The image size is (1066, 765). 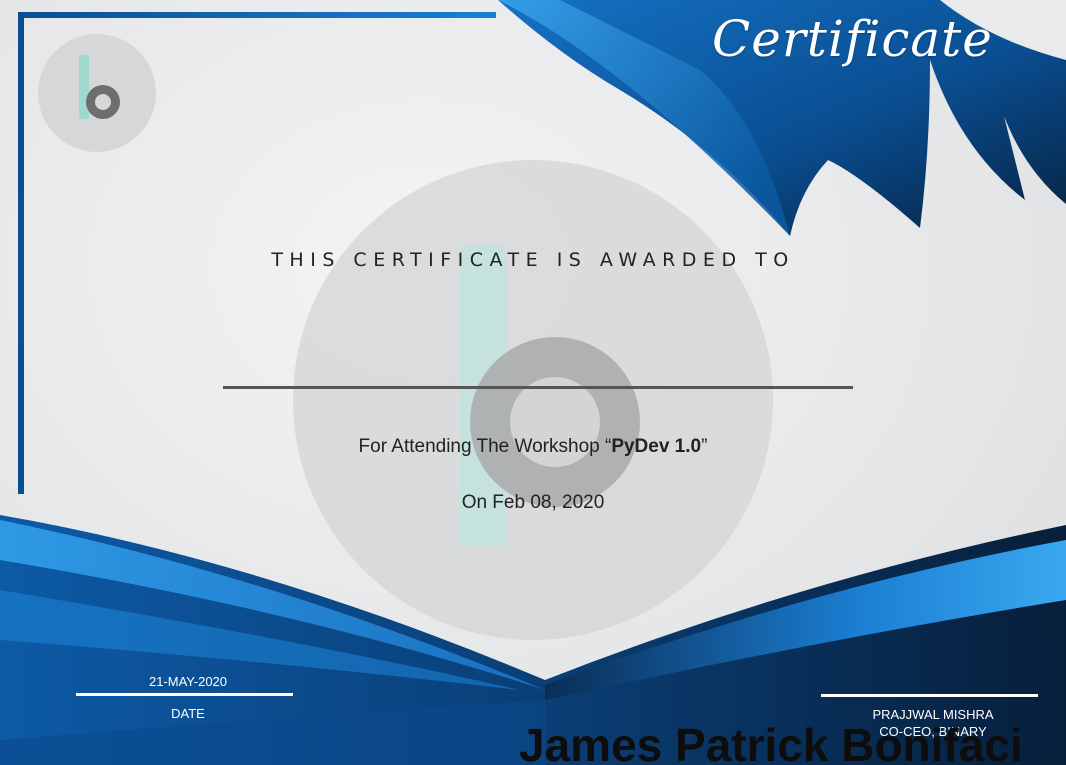 What do you see at coordinates (929, 695) in the screenshot?
I see `signatory-line` at bounding box center [929, 695].